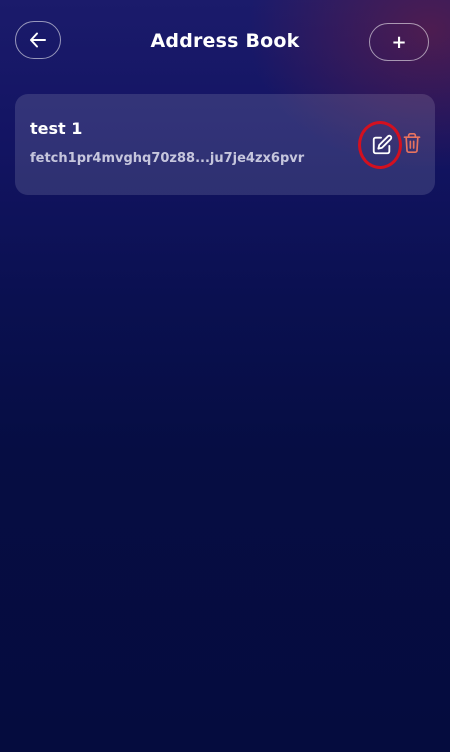 The height and width of the screenshot is (752, 450). I want to click on entry-name: test 1, so click(56, 128).